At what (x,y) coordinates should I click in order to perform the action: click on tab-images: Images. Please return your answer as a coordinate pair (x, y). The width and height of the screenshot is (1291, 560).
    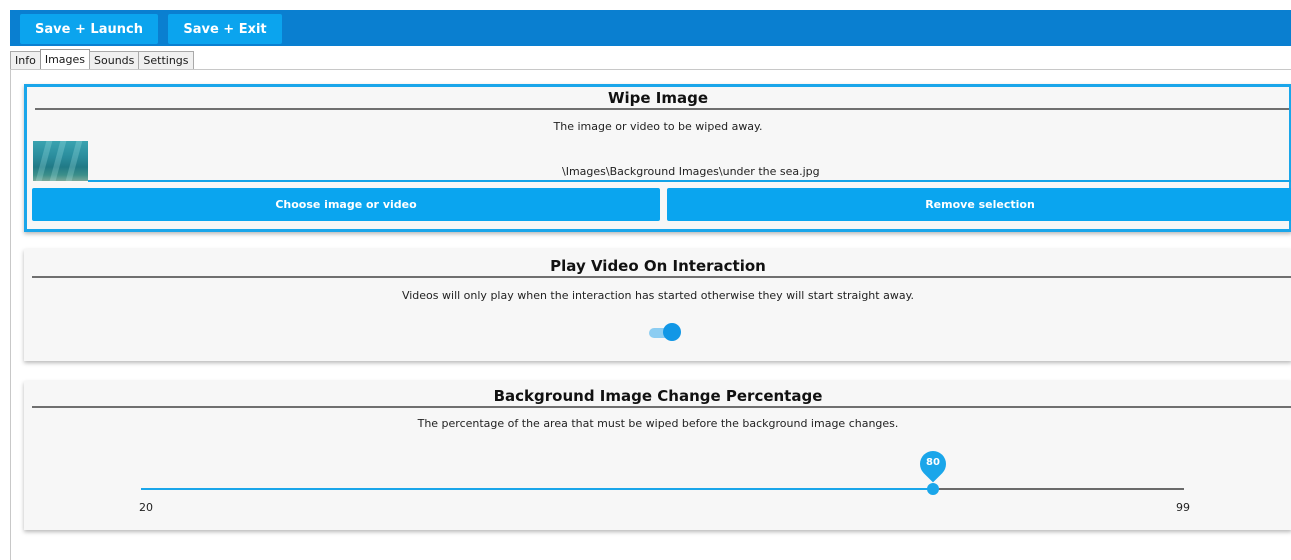
    Looking at the image, I should click on (65, 59).